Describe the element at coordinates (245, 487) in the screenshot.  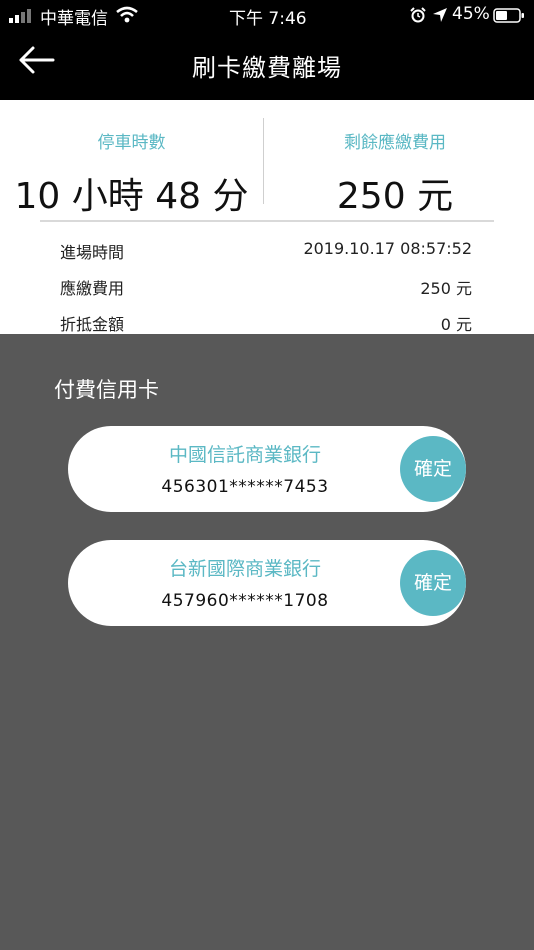
I see `card-number: 456301******7453` at that location.